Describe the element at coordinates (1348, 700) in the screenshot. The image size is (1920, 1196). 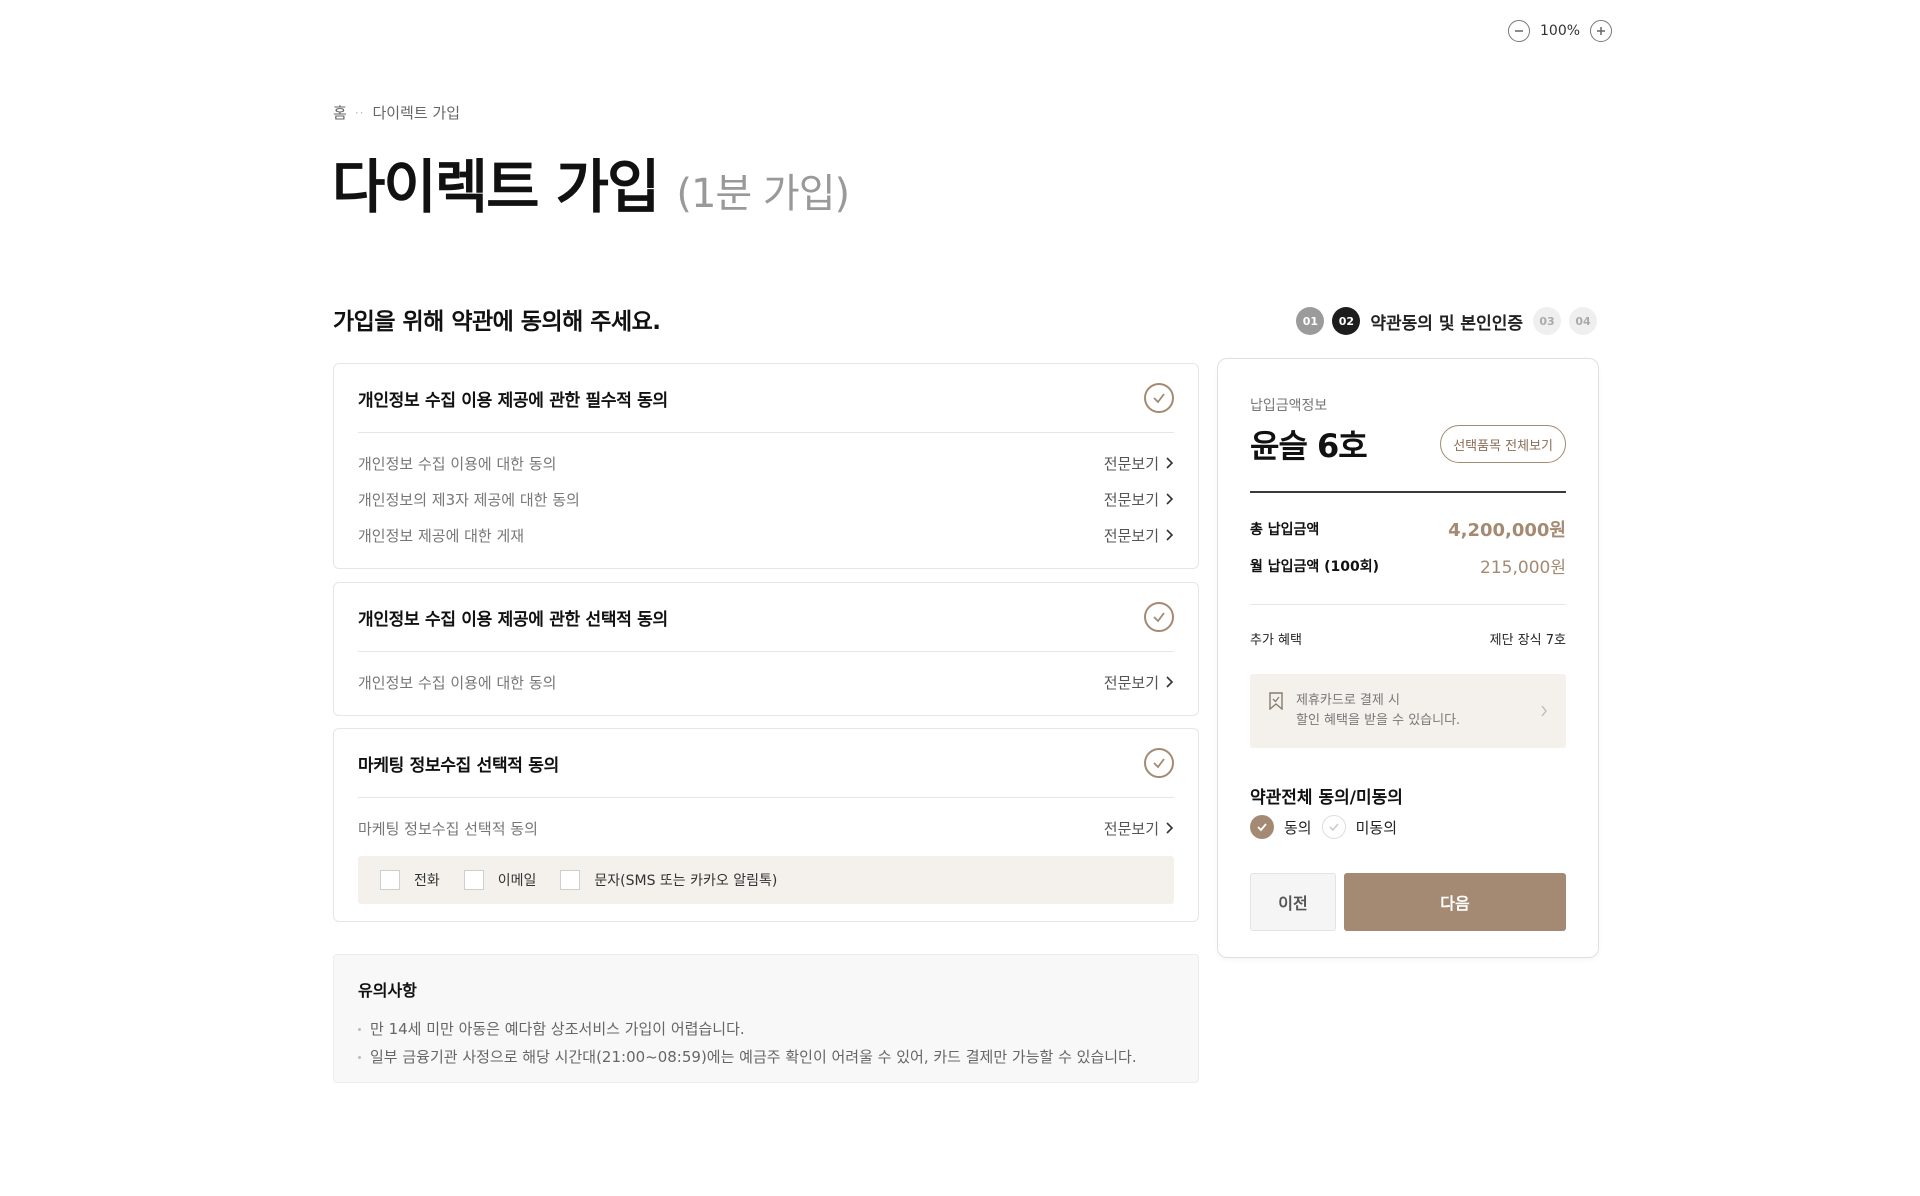
I see `promo-line: 제휴카드로 결제 시` at that location.